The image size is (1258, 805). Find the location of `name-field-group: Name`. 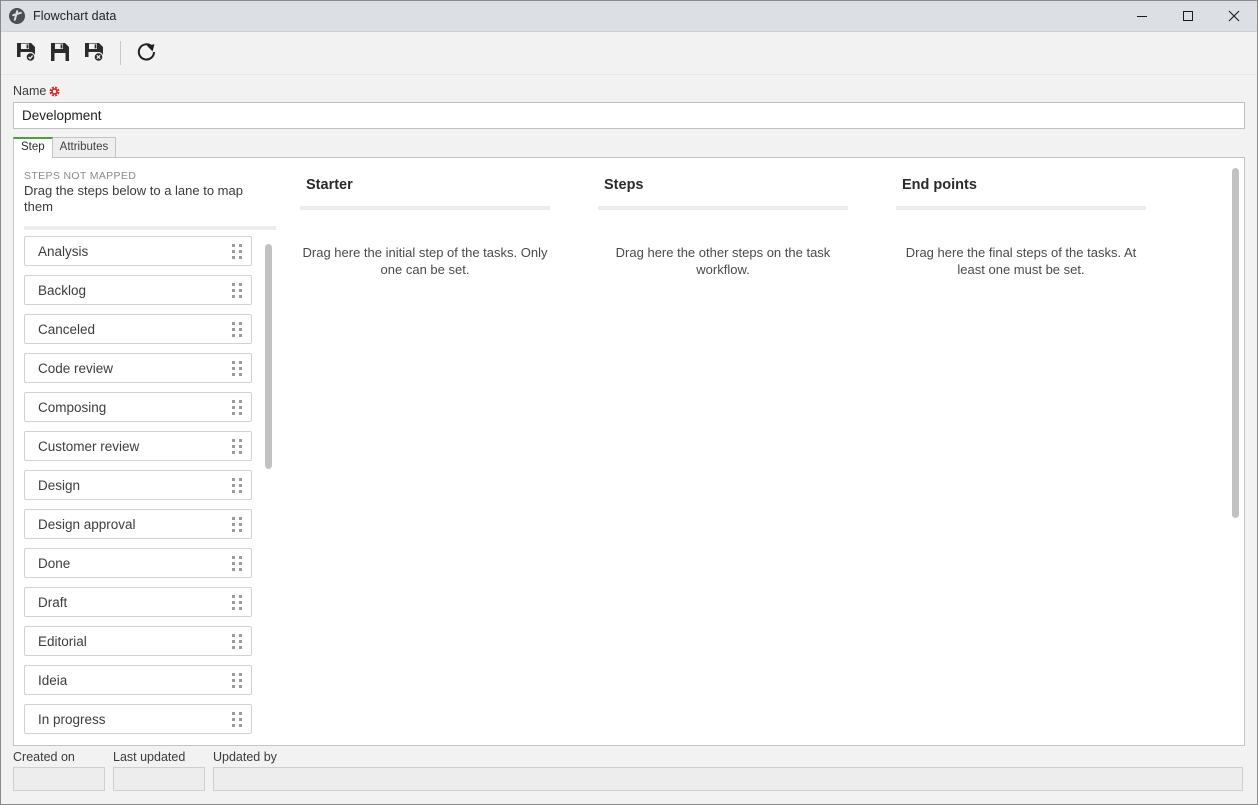

name-field-group: Name is located at coordinates (629, 102).